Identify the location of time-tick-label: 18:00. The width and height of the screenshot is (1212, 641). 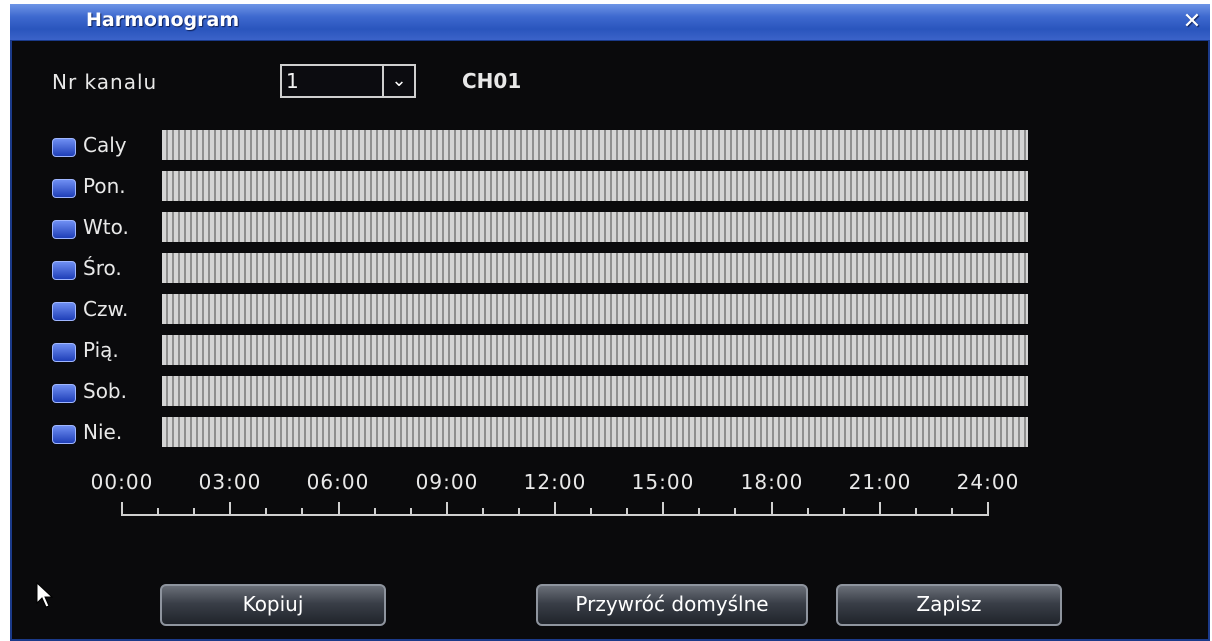
(772, 482).